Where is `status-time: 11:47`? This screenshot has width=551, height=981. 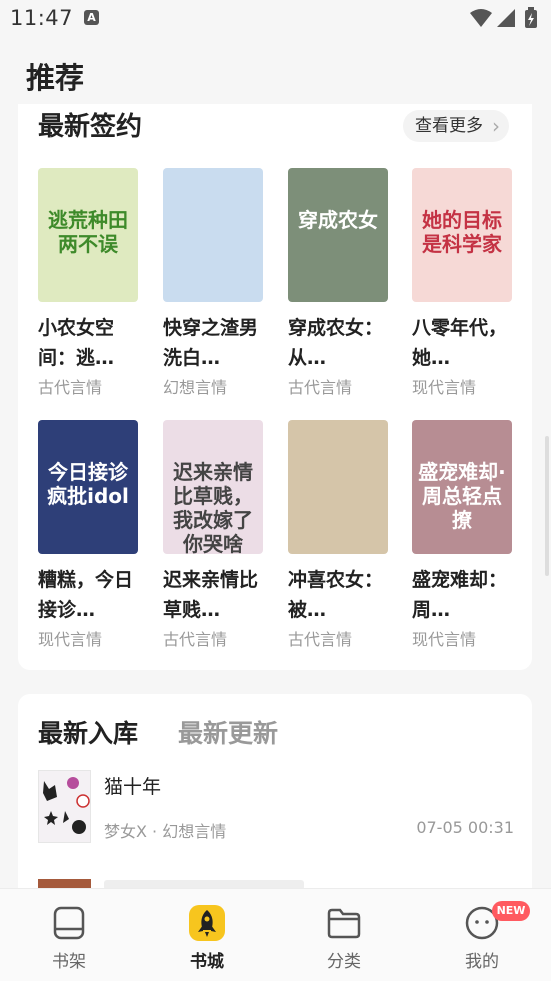
status-time: 11:47 is located at coordinates (42, 18).